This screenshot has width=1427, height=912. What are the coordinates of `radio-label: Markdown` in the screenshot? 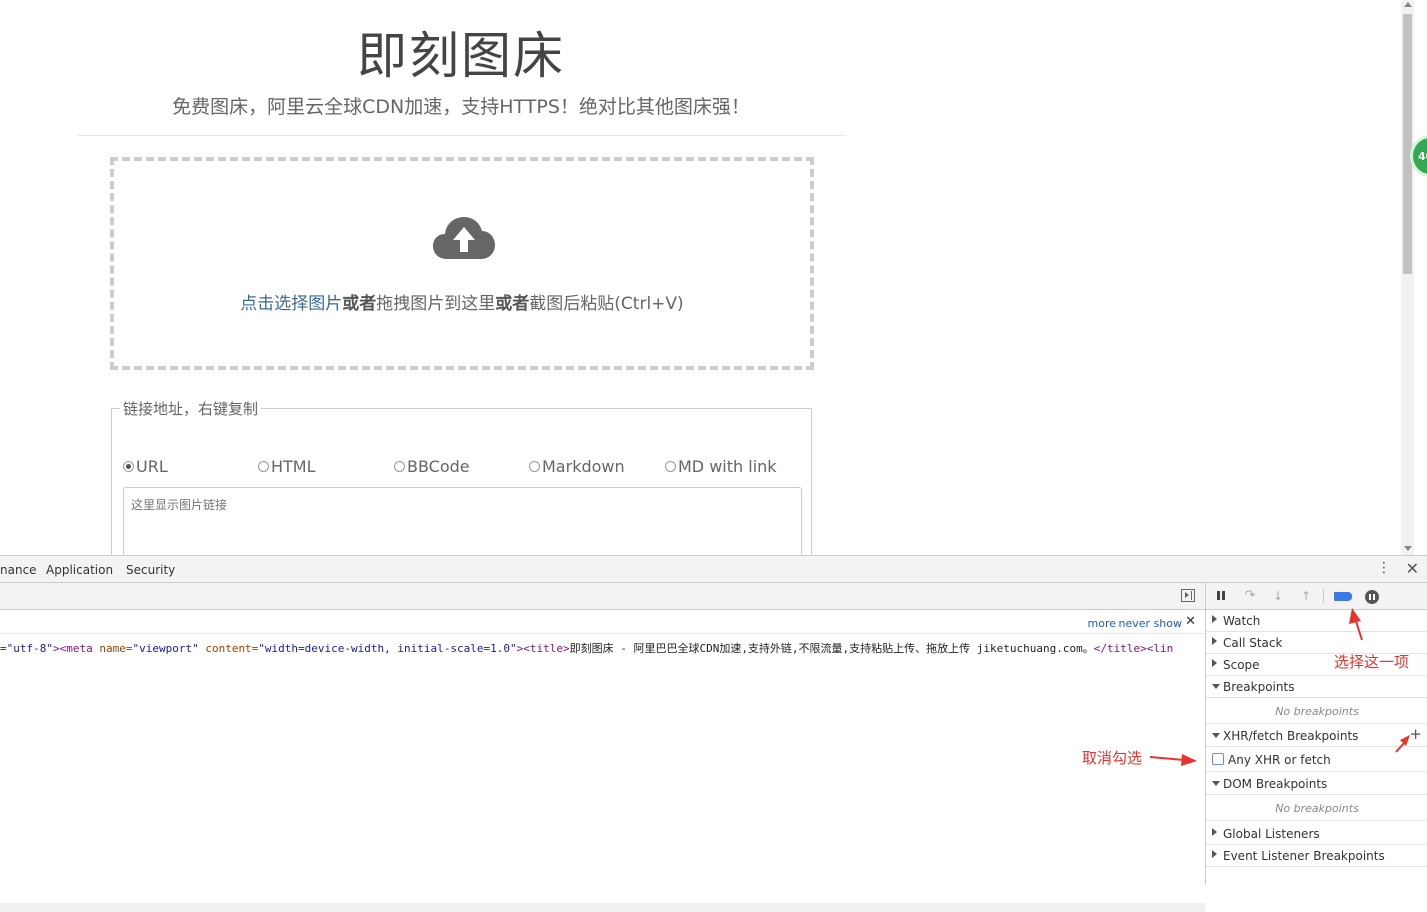 It's located at (583, 466).